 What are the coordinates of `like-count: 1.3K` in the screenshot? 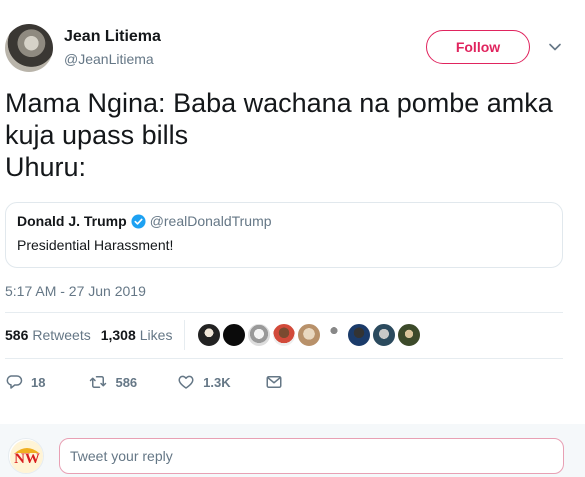 It's located at (217, 382).